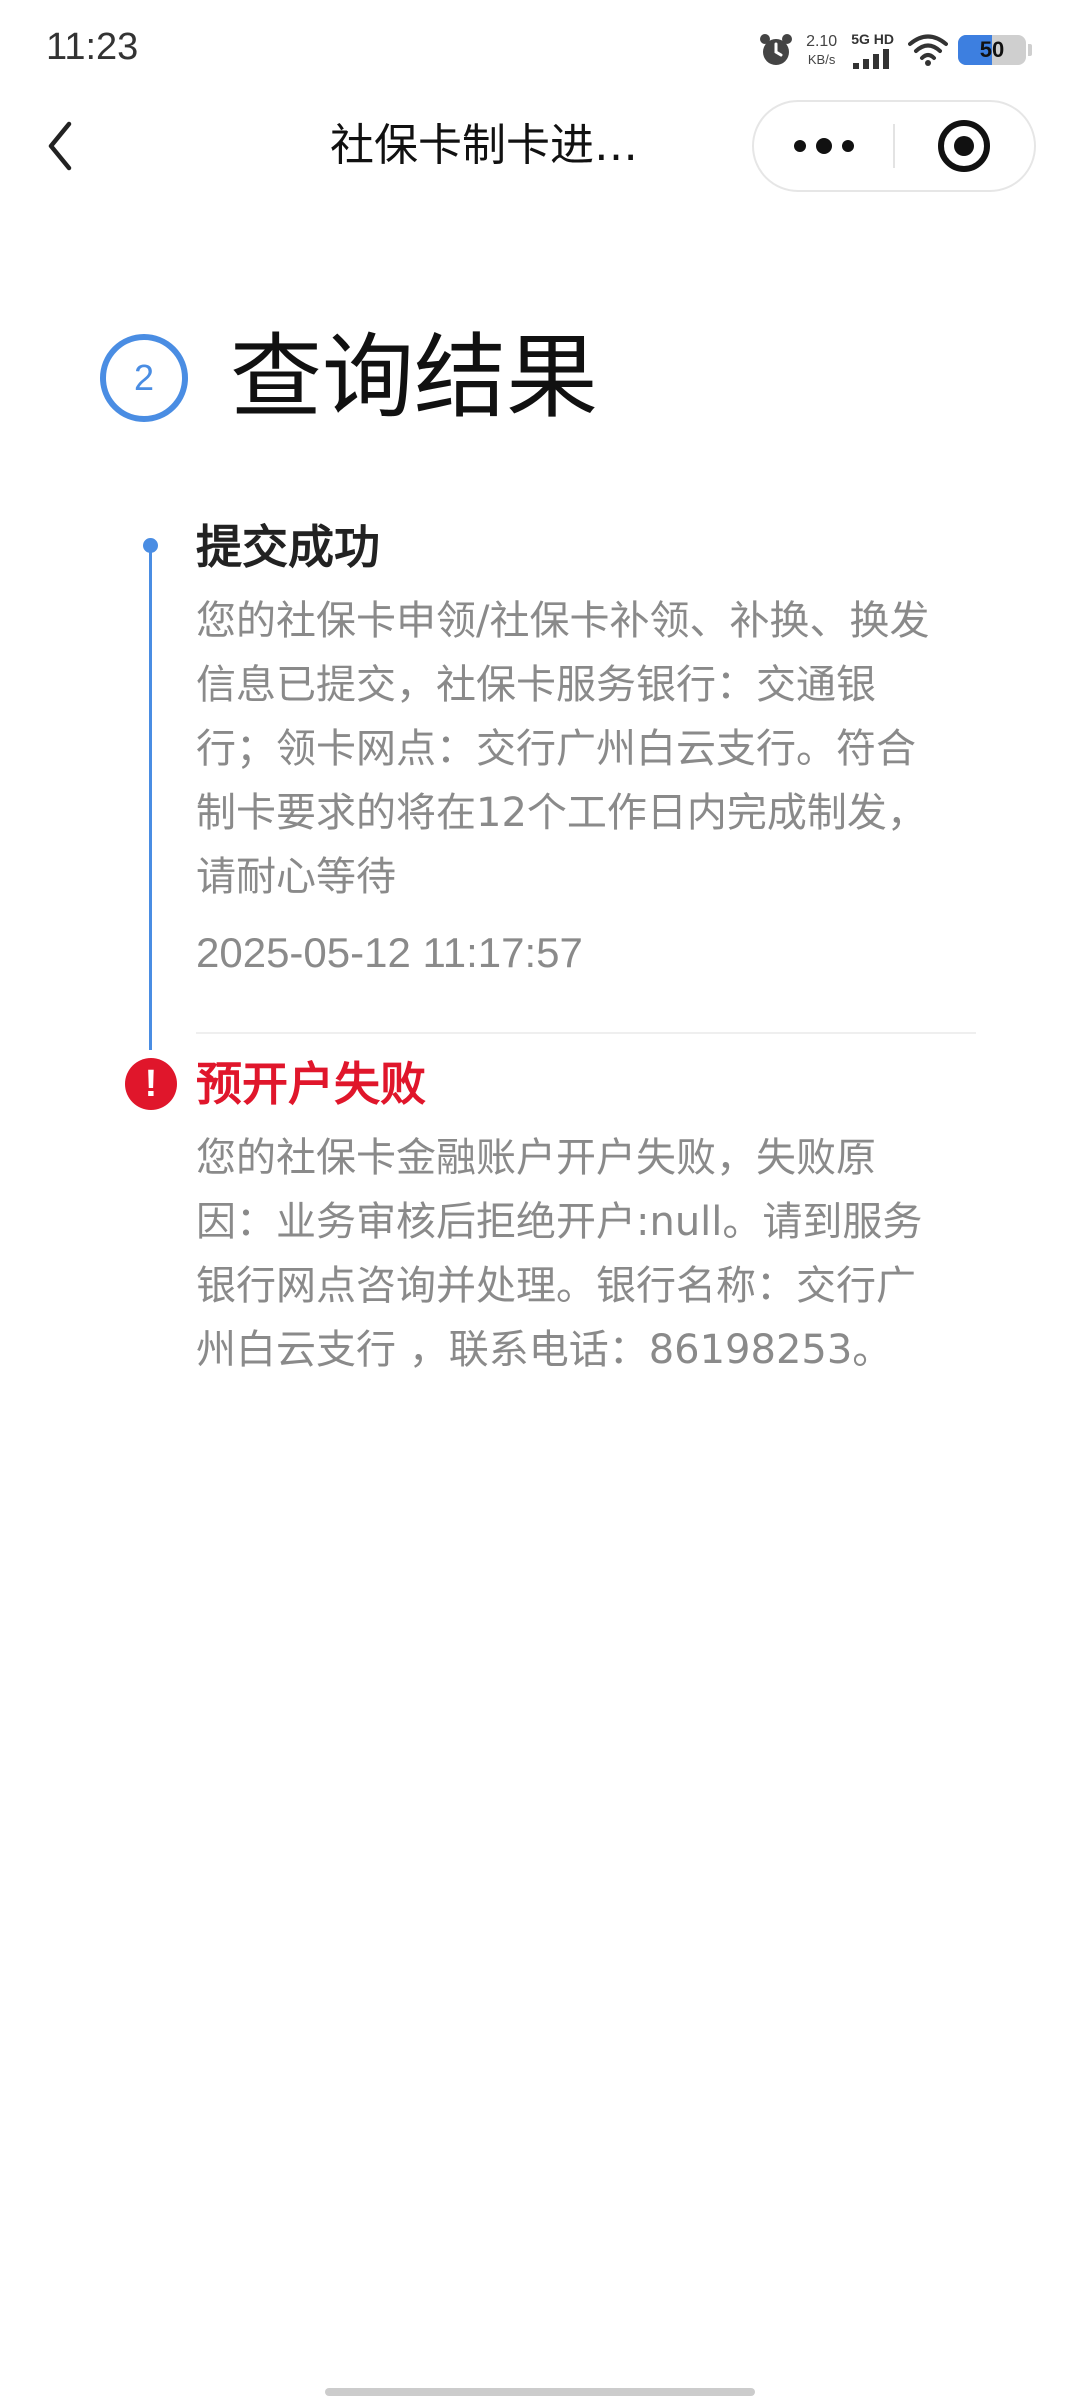 The width and height of the screenshot is (1080, 2400). What do you see at coordinates (928, 50) in the screenshot?
I see `wifi-icon` at bounding box center [928, 50].